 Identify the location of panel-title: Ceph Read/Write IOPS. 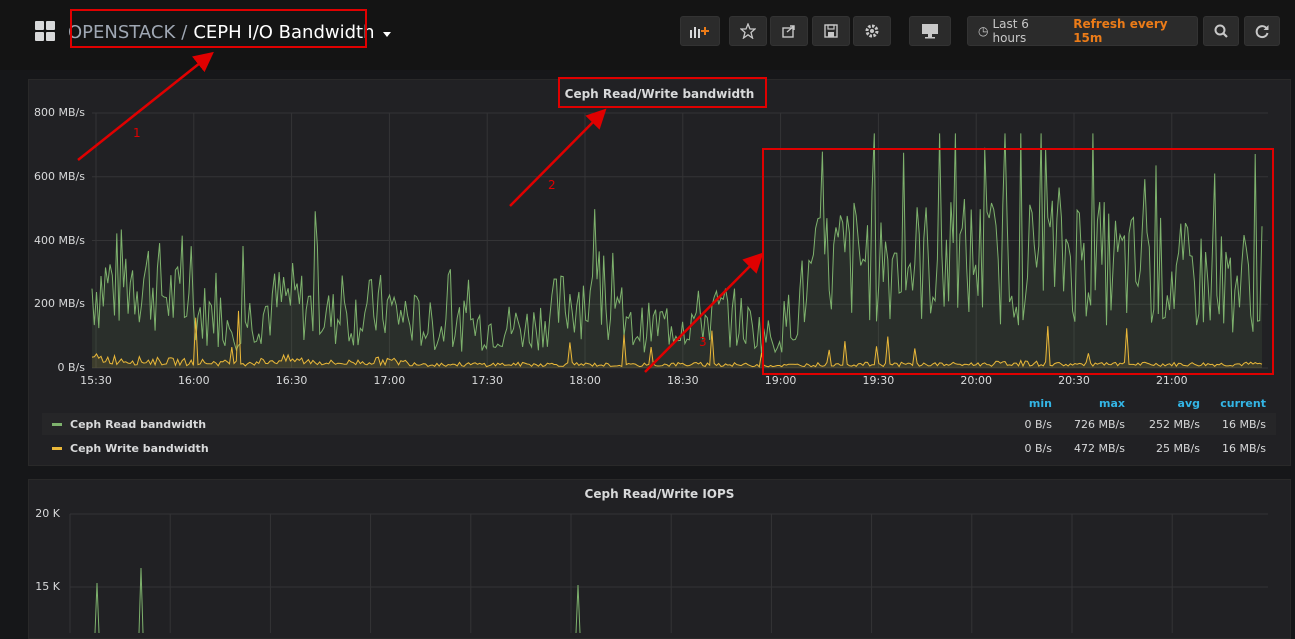
(659, 494).